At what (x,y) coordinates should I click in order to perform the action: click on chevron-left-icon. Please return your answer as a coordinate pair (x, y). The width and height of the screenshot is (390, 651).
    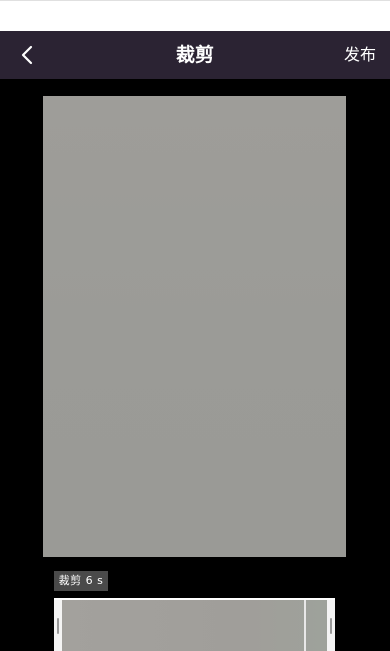
    Looking at the image, I should click on (28, 55).